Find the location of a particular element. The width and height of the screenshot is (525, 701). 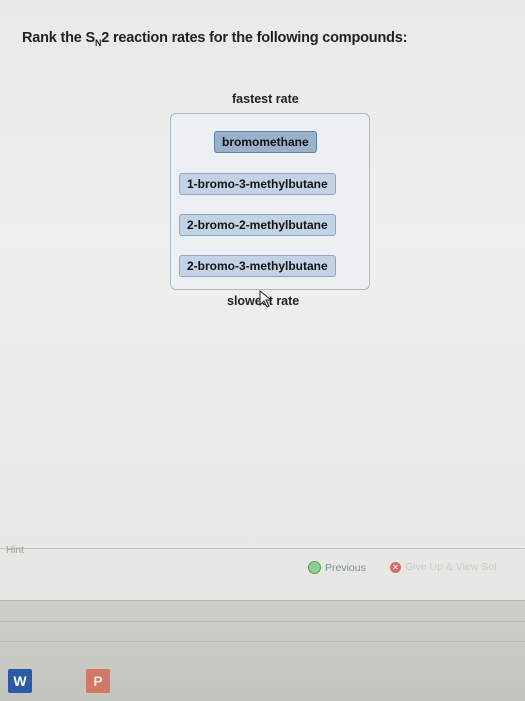

rank-item-1-bromo-3-methylbutane: 1-bromo-3-methylbutane is located at coordinates (257, 184).